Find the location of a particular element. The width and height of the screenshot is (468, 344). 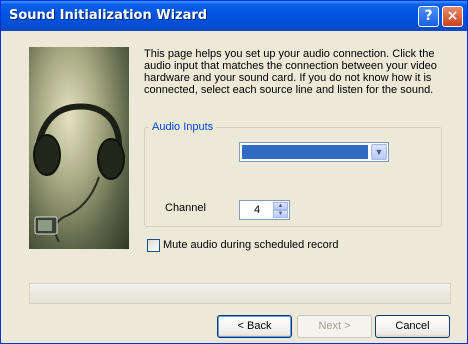

mute-audio-label: Mute audio during scheduled record is located at coordinates (251, 245).